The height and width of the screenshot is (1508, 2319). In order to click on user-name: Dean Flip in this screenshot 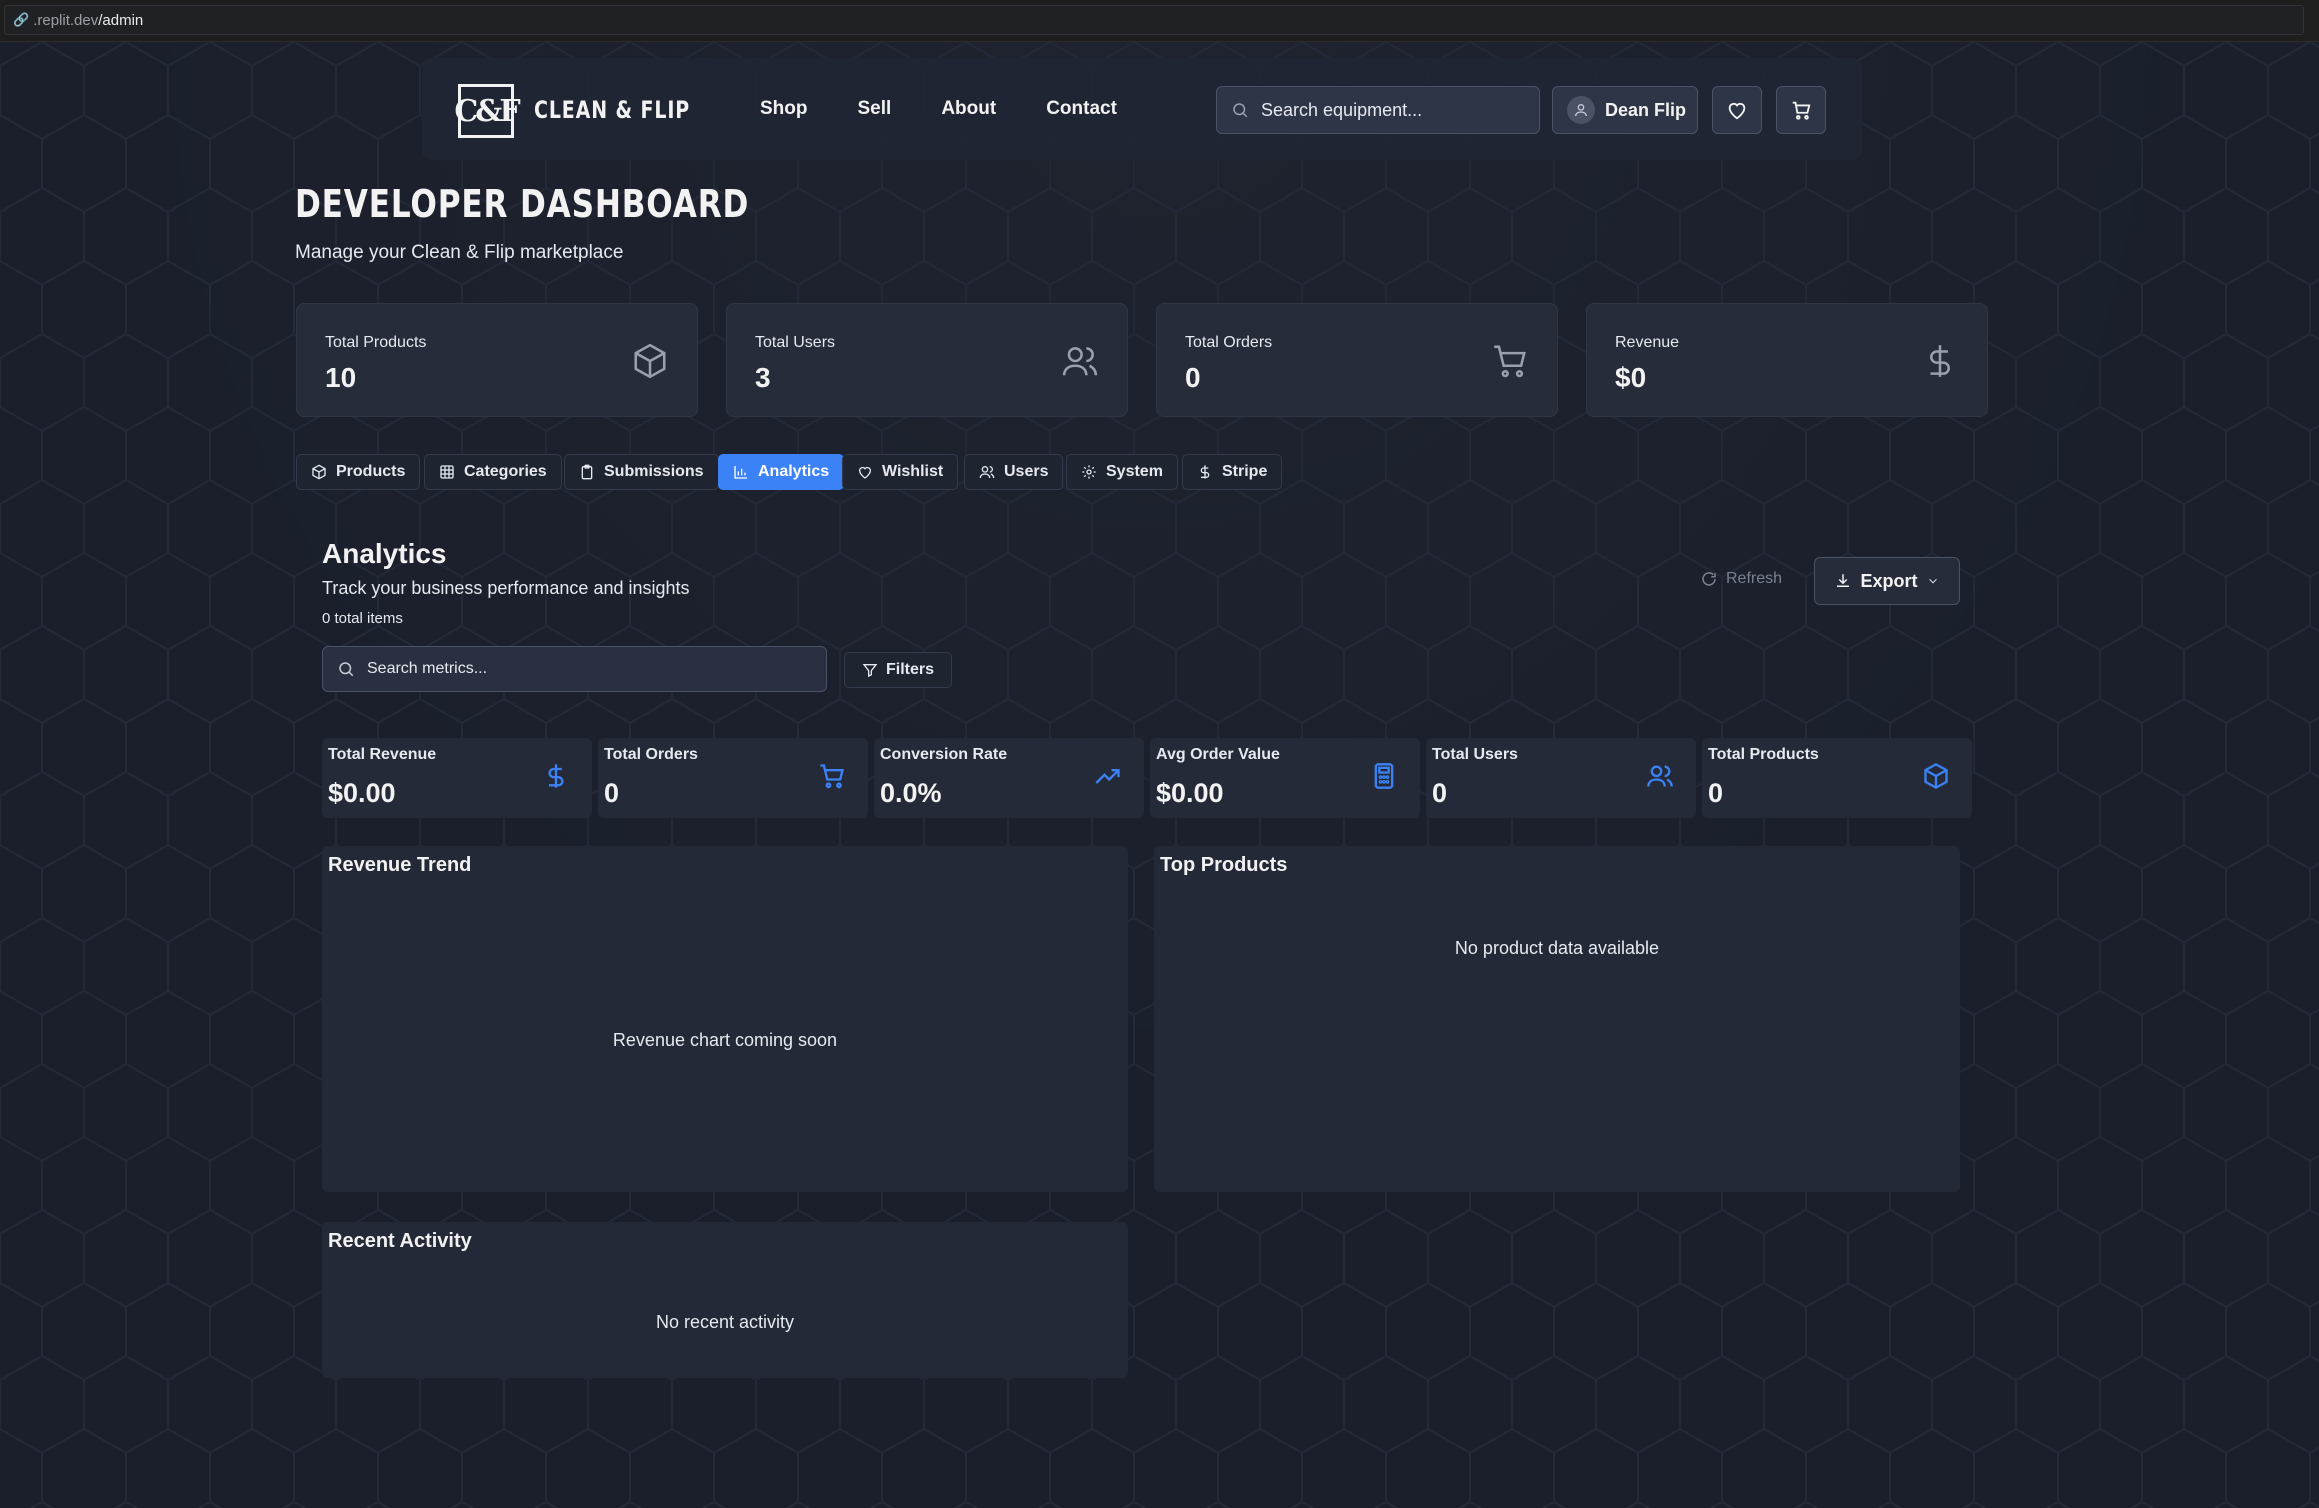, I will do `click(1646, 109)`.